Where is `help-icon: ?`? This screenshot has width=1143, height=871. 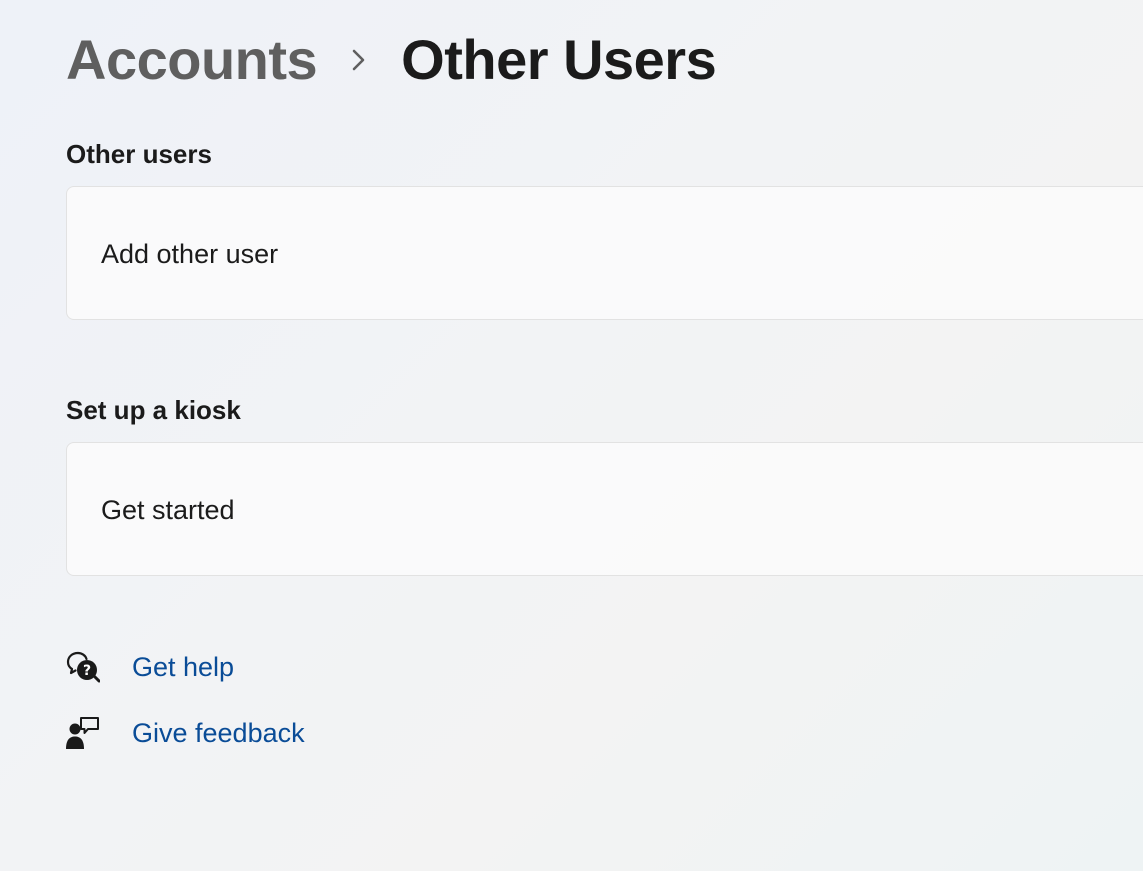 help-icon: ? is located at coordinates (83, 667).